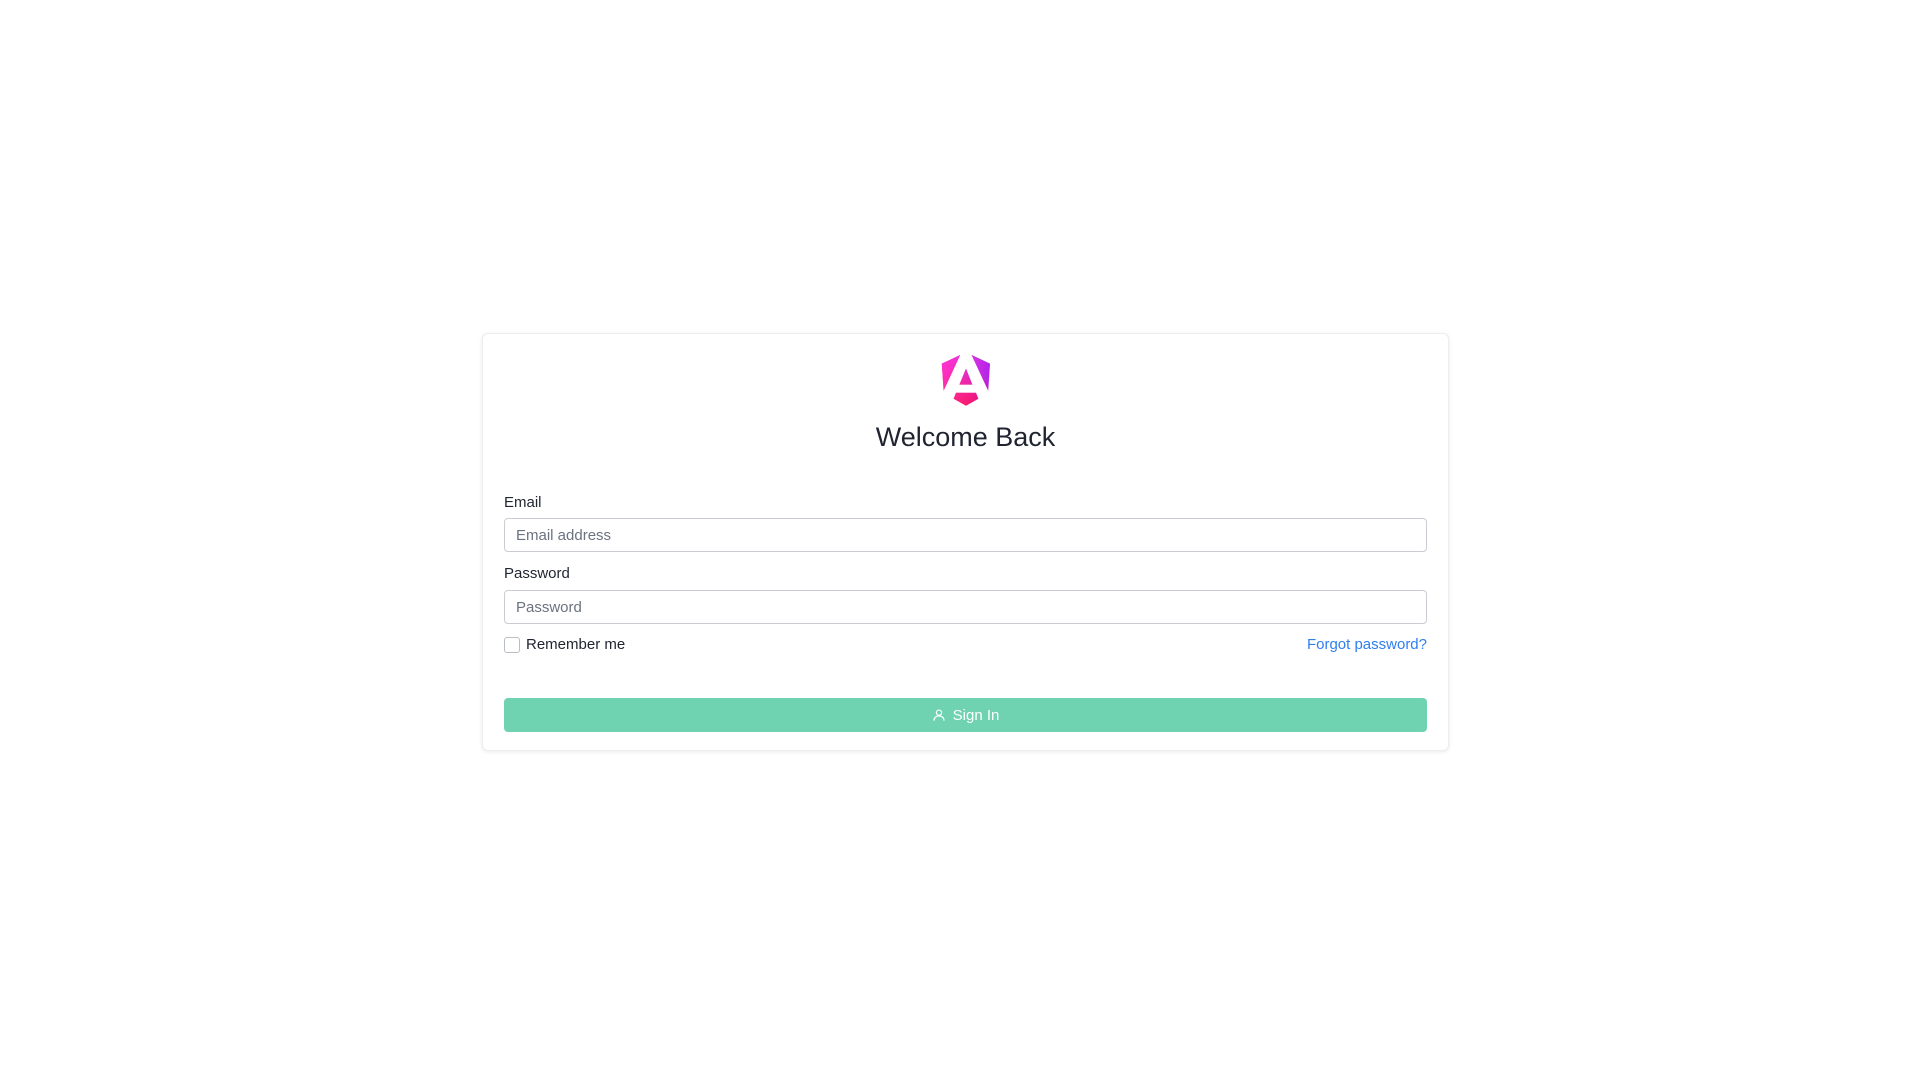 The height and width of the screenshot is (1080, 1920). Describe the element at coordinates (575, 644) in the screenshot. I see `remember-me-label: Remember me` at that location.